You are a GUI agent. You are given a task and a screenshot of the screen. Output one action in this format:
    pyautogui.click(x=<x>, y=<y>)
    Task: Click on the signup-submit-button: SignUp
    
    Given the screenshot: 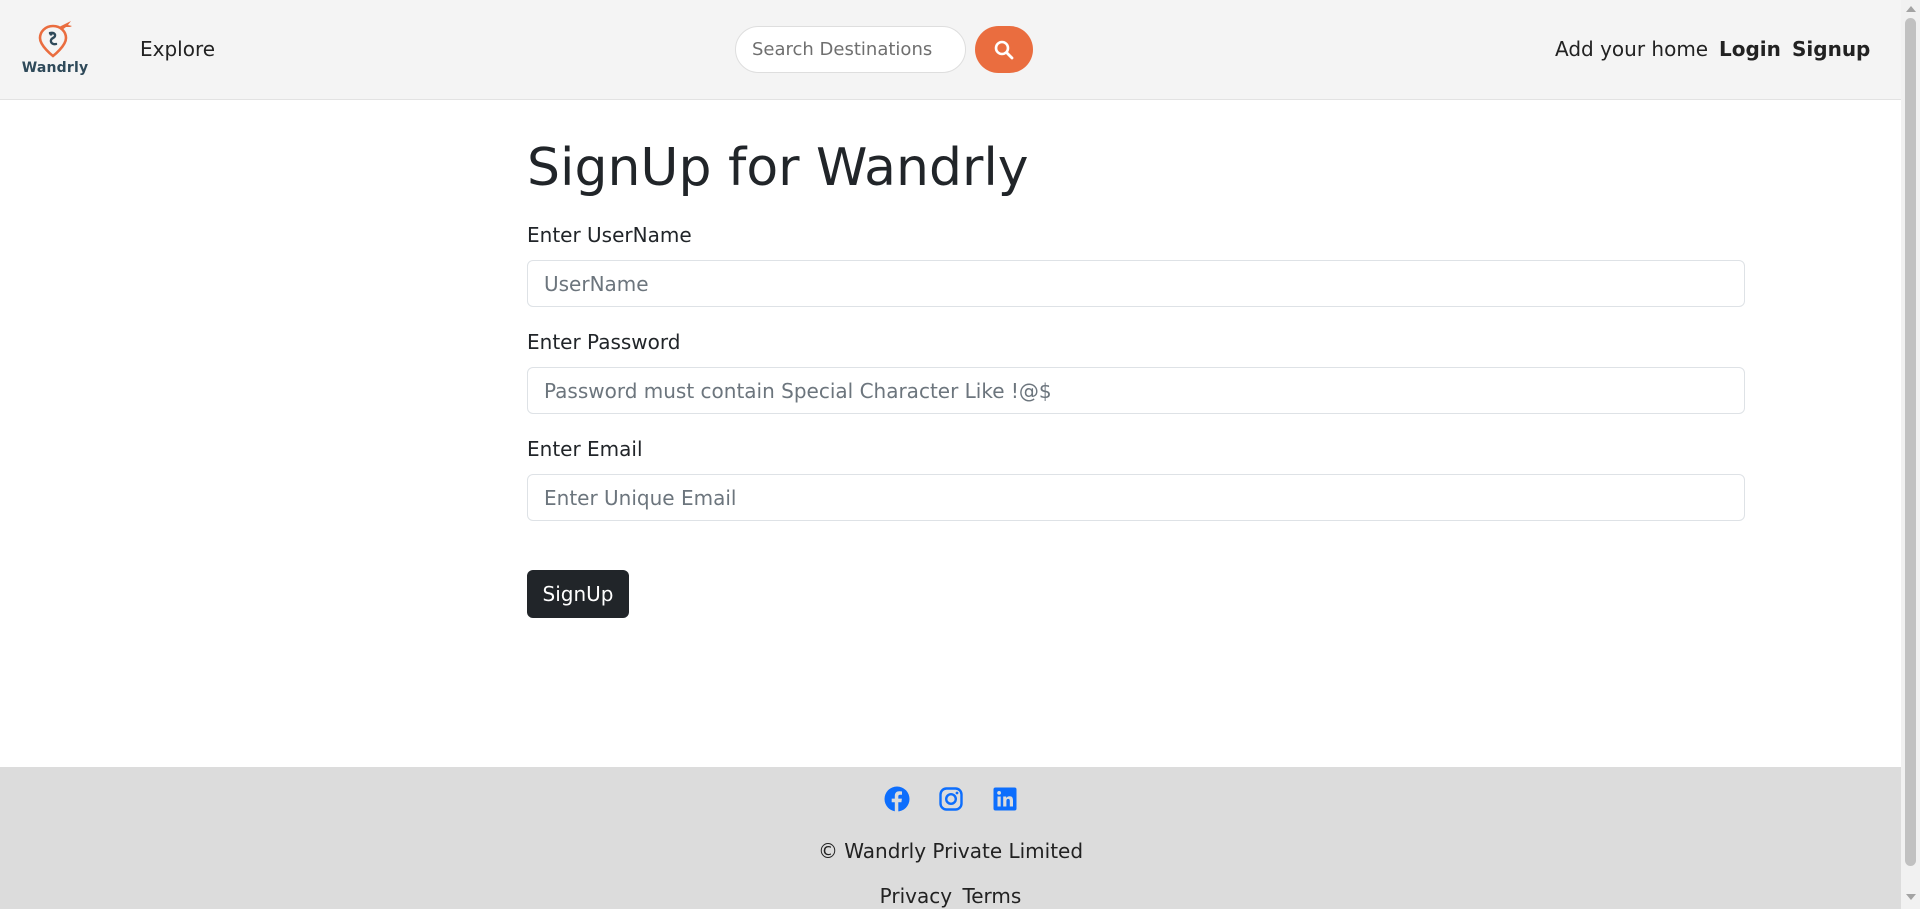 What is the action you would take?
    pyautogui.click(x=578, y=594)
    